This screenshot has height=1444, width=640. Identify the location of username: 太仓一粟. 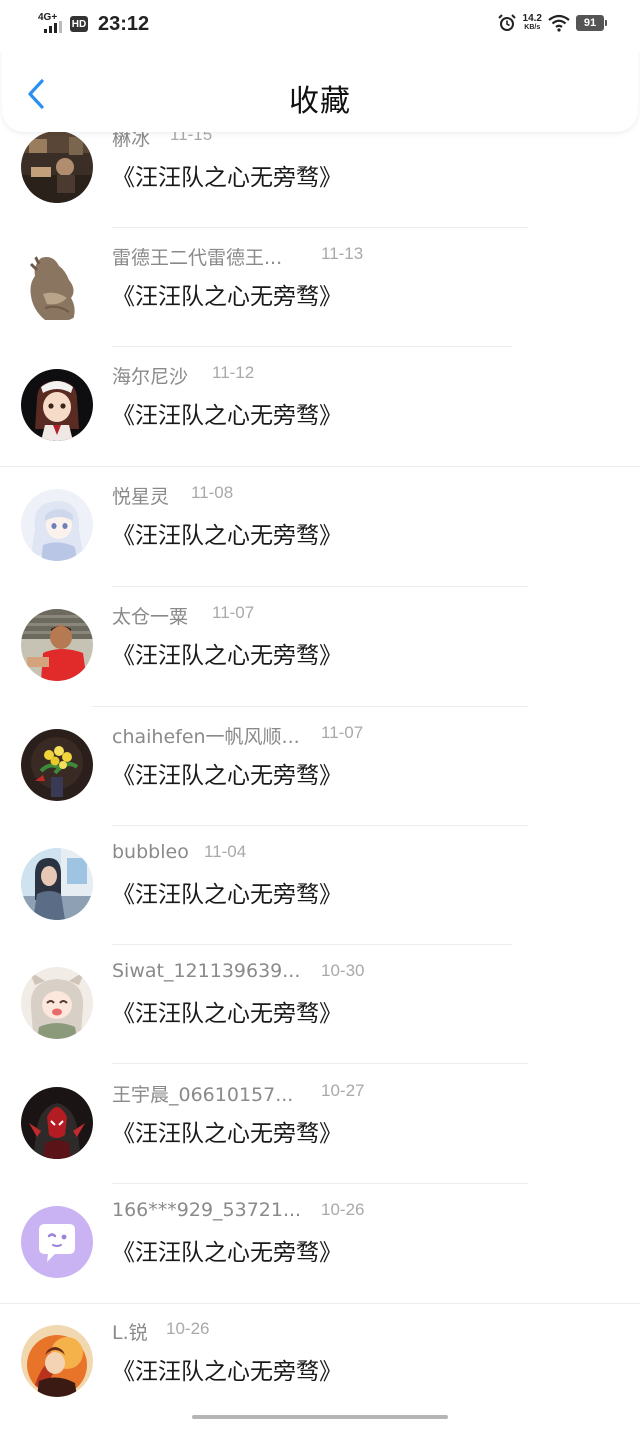
(150, 615).